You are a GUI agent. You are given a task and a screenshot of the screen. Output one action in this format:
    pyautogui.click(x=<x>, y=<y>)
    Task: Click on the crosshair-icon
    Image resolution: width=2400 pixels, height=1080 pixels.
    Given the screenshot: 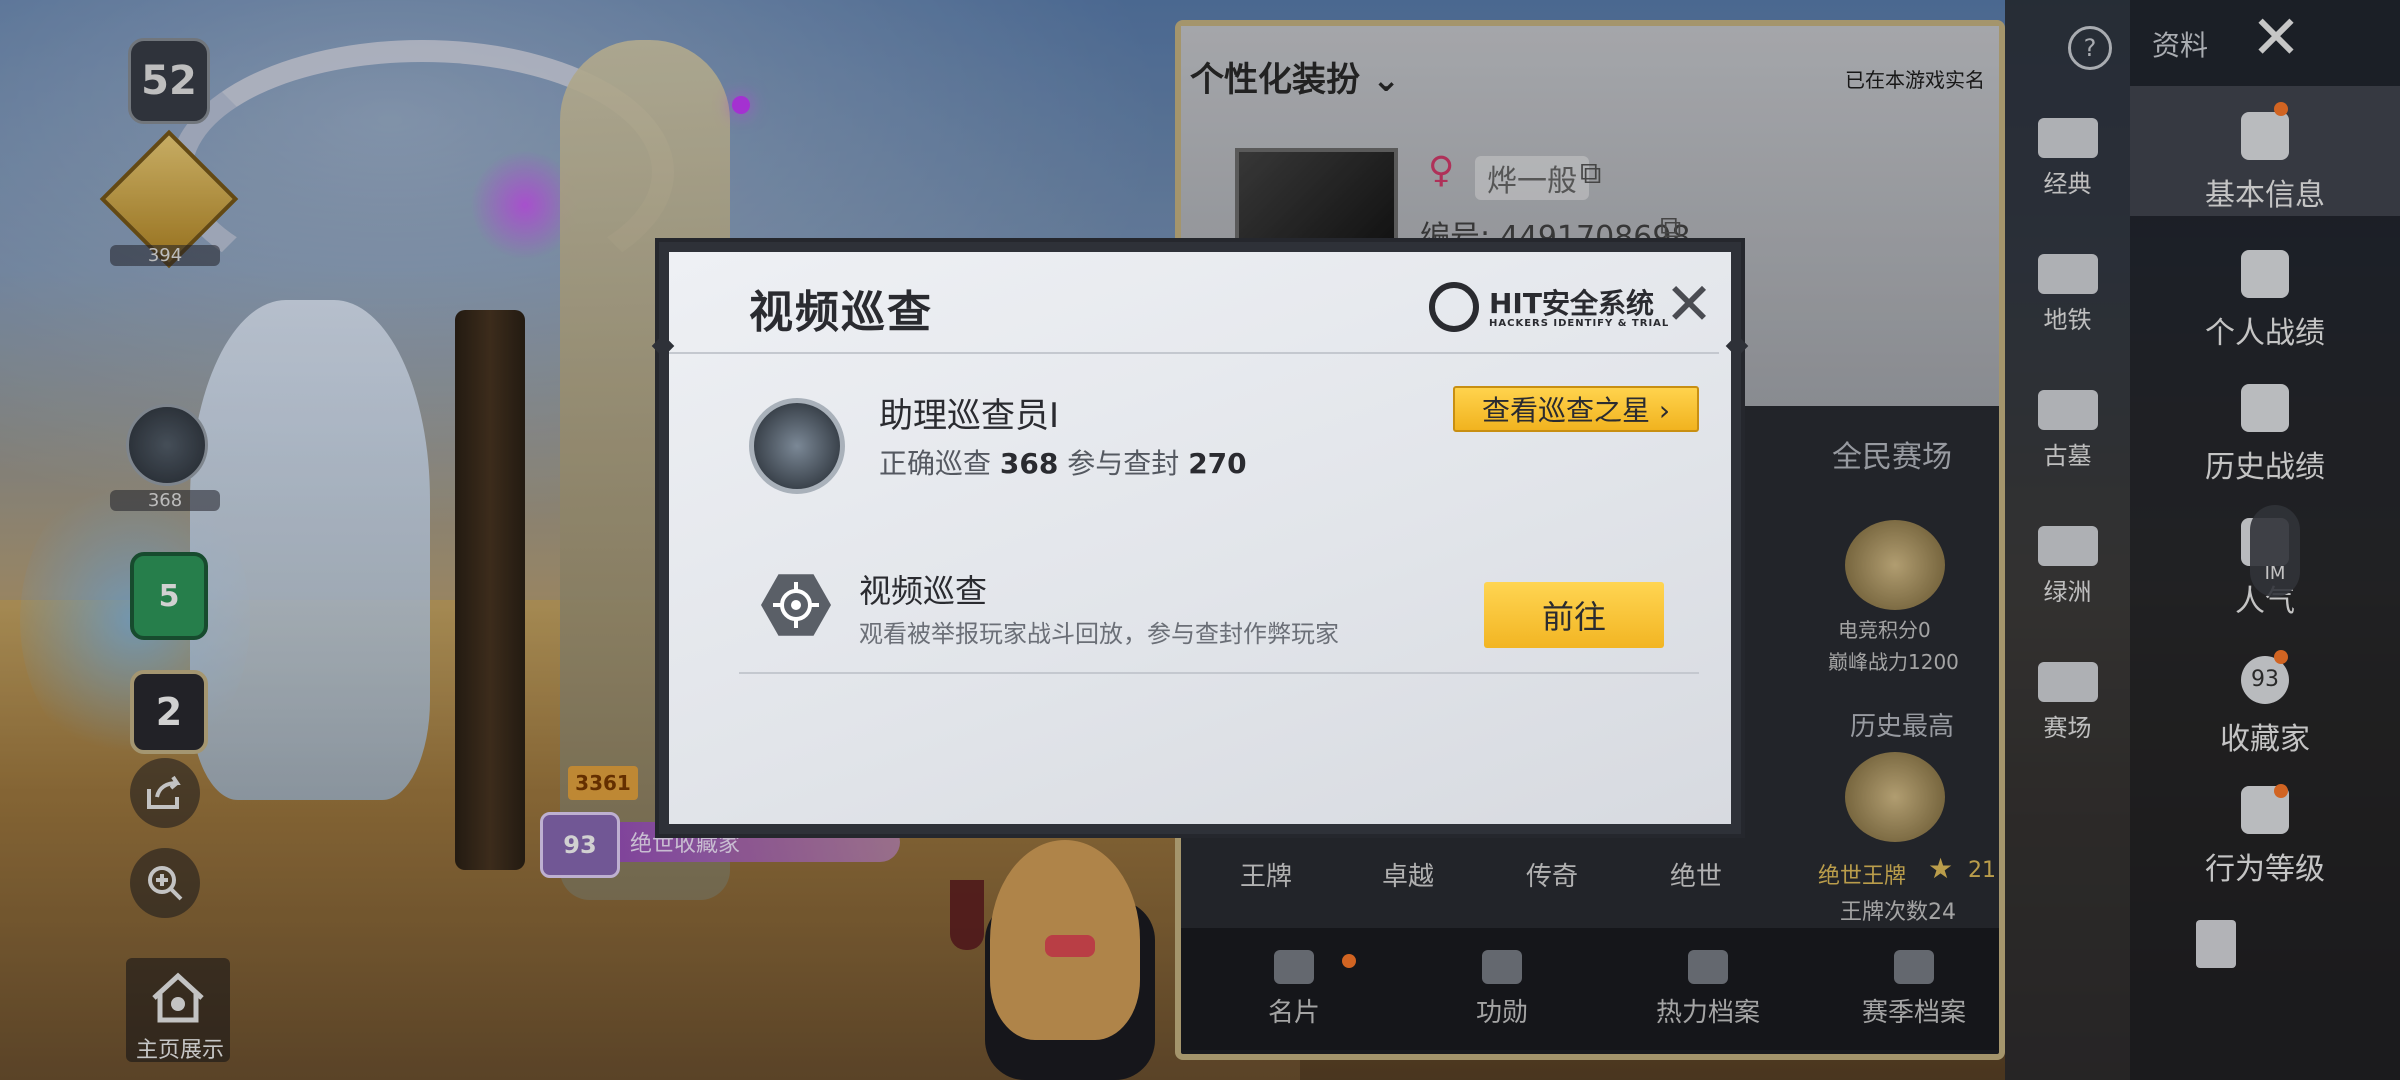 What is the action you would take?
    pyautogui.click(x=796, y=605)
    